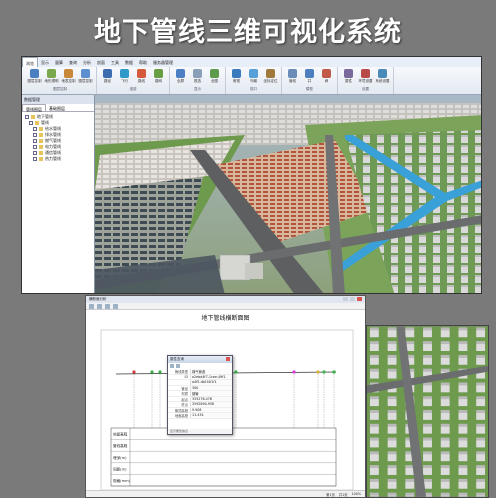  What do you see at coordinates (214, 77) in the screenshot?
I see `ribbon-button: 全图` at bounding box center [214, 77].